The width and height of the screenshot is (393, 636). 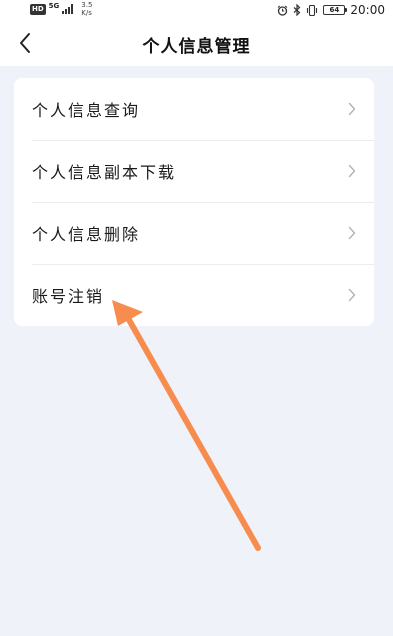 I want to click on battery-icon: 64, so click(x=335, y=10).